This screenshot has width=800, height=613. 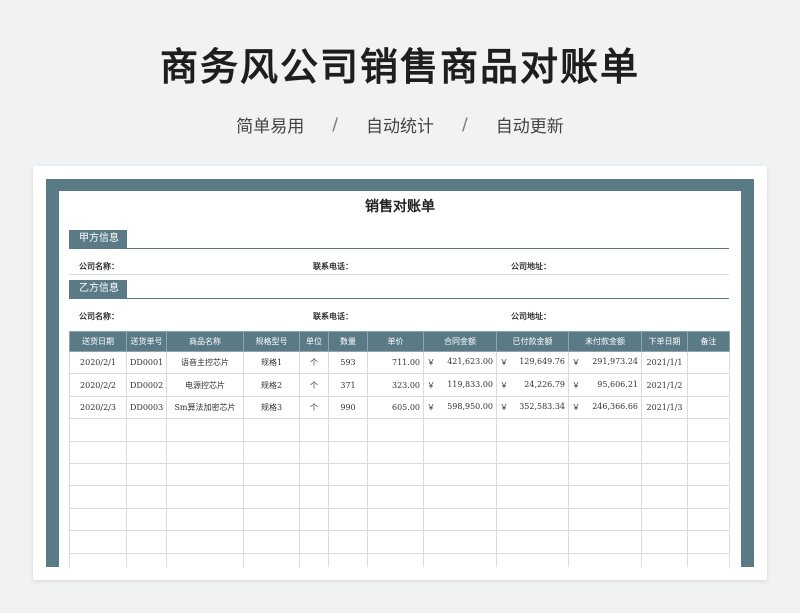 What do you see at coordinates (271, 362) in the screenshot?
I see `spec-cell: 规格1` at bounding box center [271, 362].